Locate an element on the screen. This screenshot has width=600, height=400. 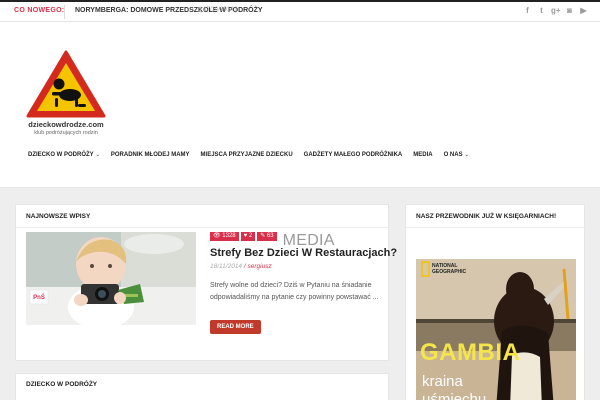
youtube-icon: ▶ is located at coordinates (583, 10).